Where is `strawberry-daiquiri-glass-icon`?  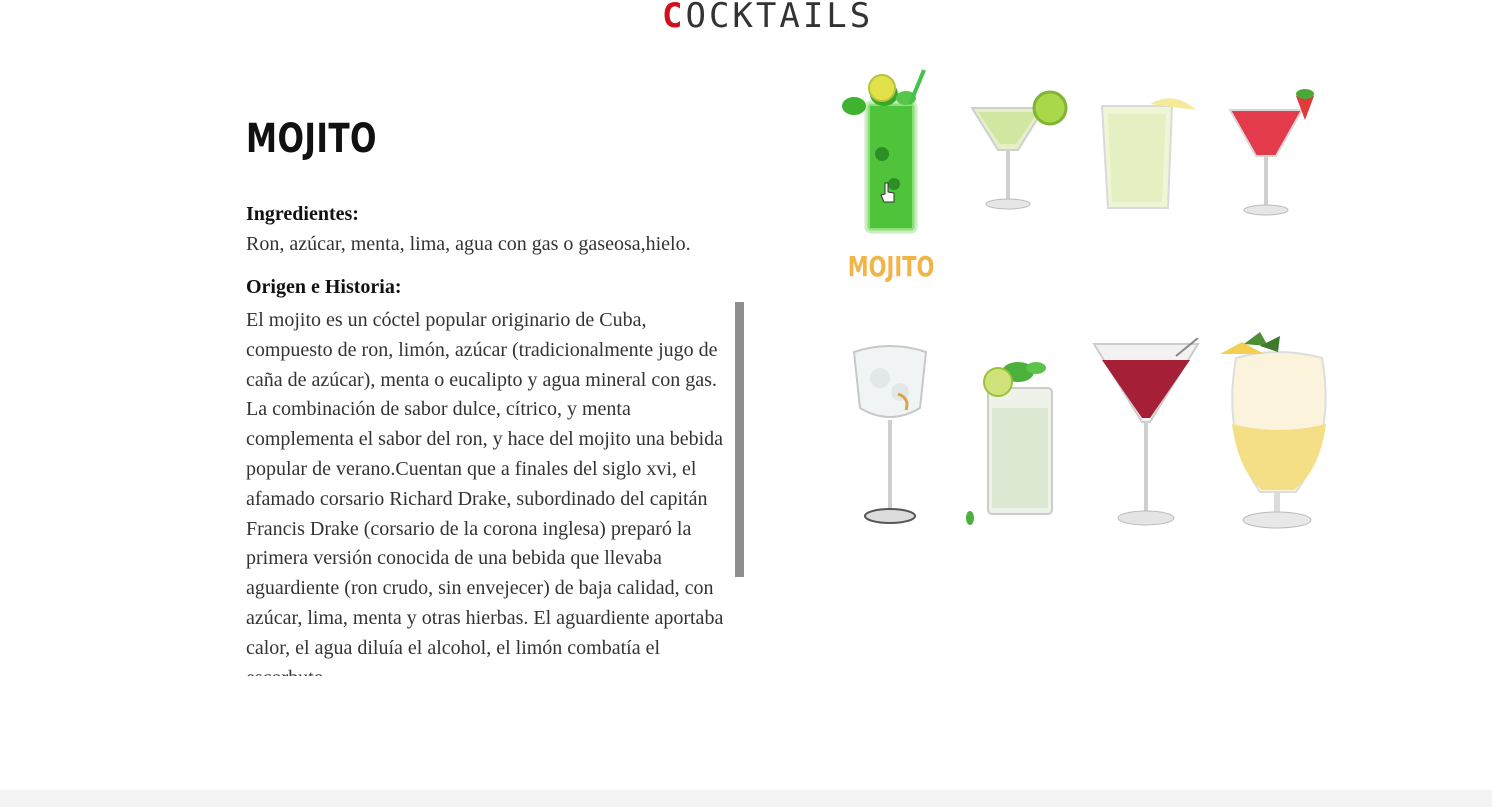 strawberry-daiquiri-glass-icon is located at coordinates (1271, 152).